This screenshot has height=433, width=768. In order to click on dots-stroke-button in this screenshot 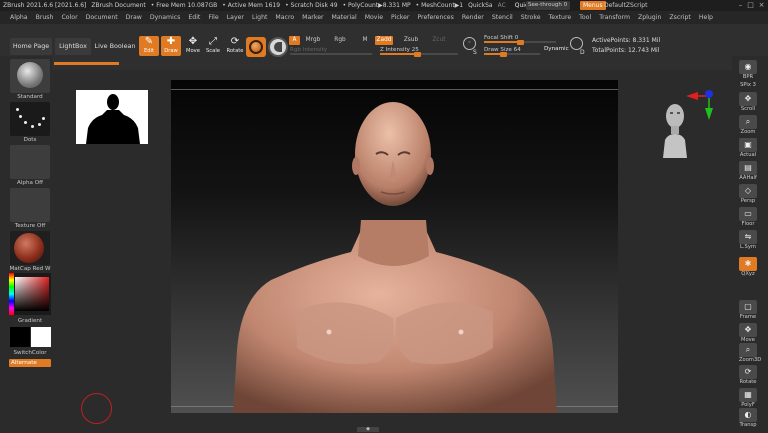, I will do `click(30, 119)`.